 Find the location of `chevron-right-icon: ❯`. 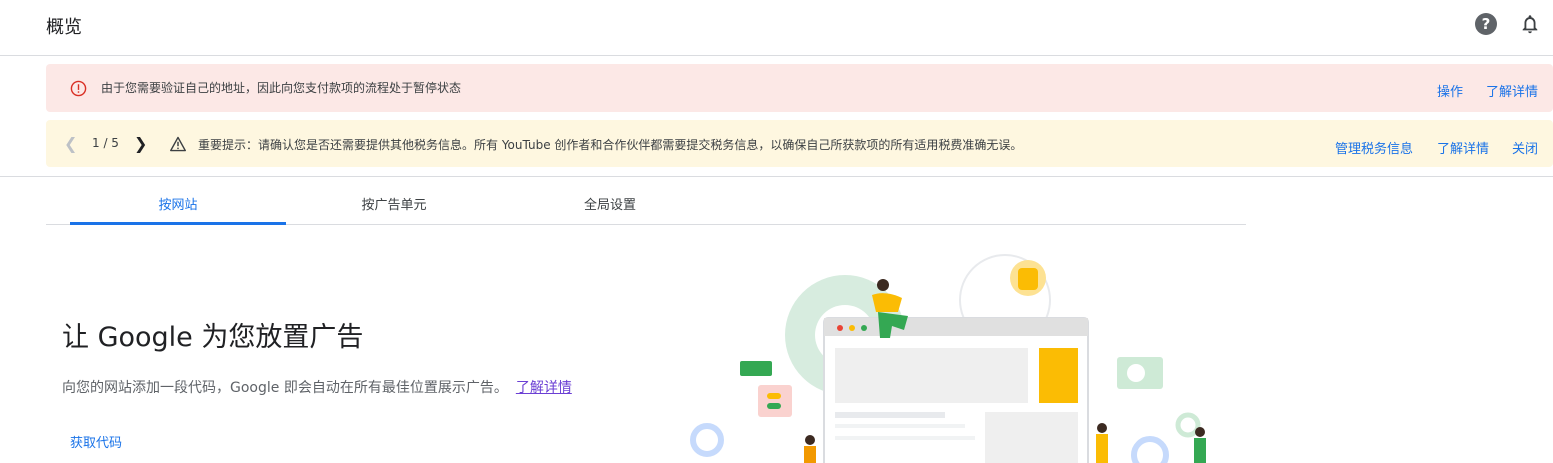

chevron-right-icon: ❯ is located at coordinates (140, 143).